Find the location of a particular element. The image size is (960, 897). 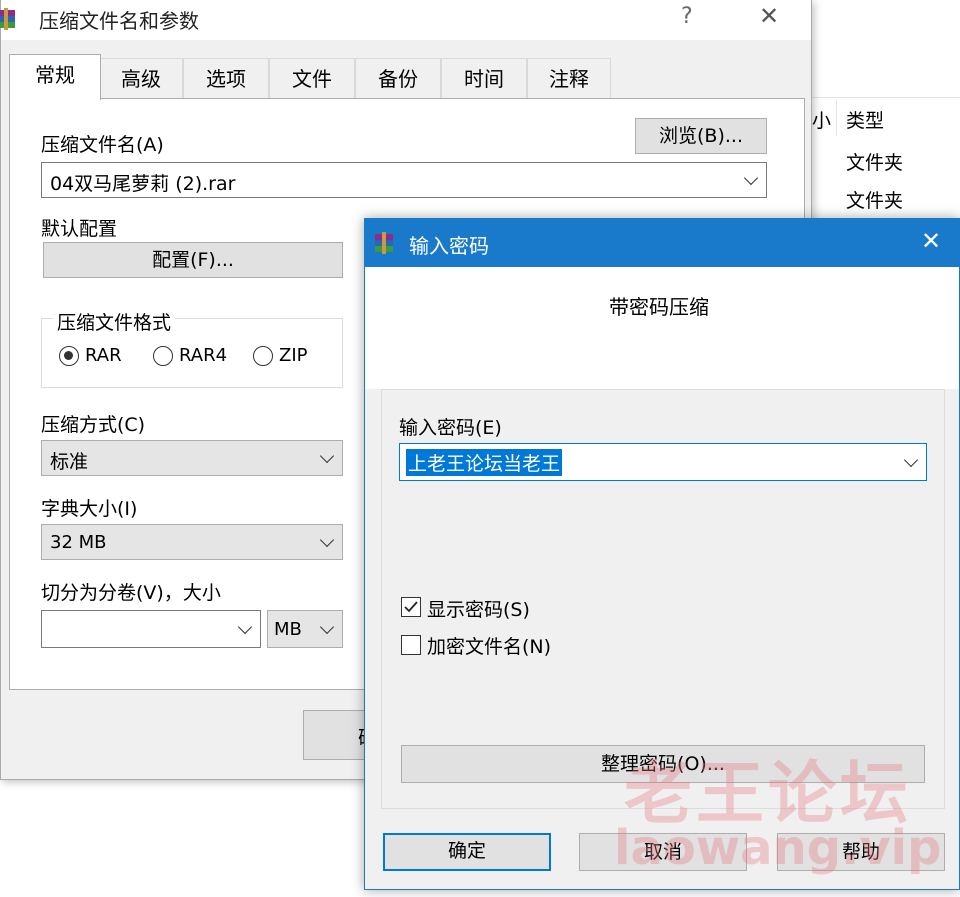

tab-comment: 注释 is located at coordinates (569, 78).